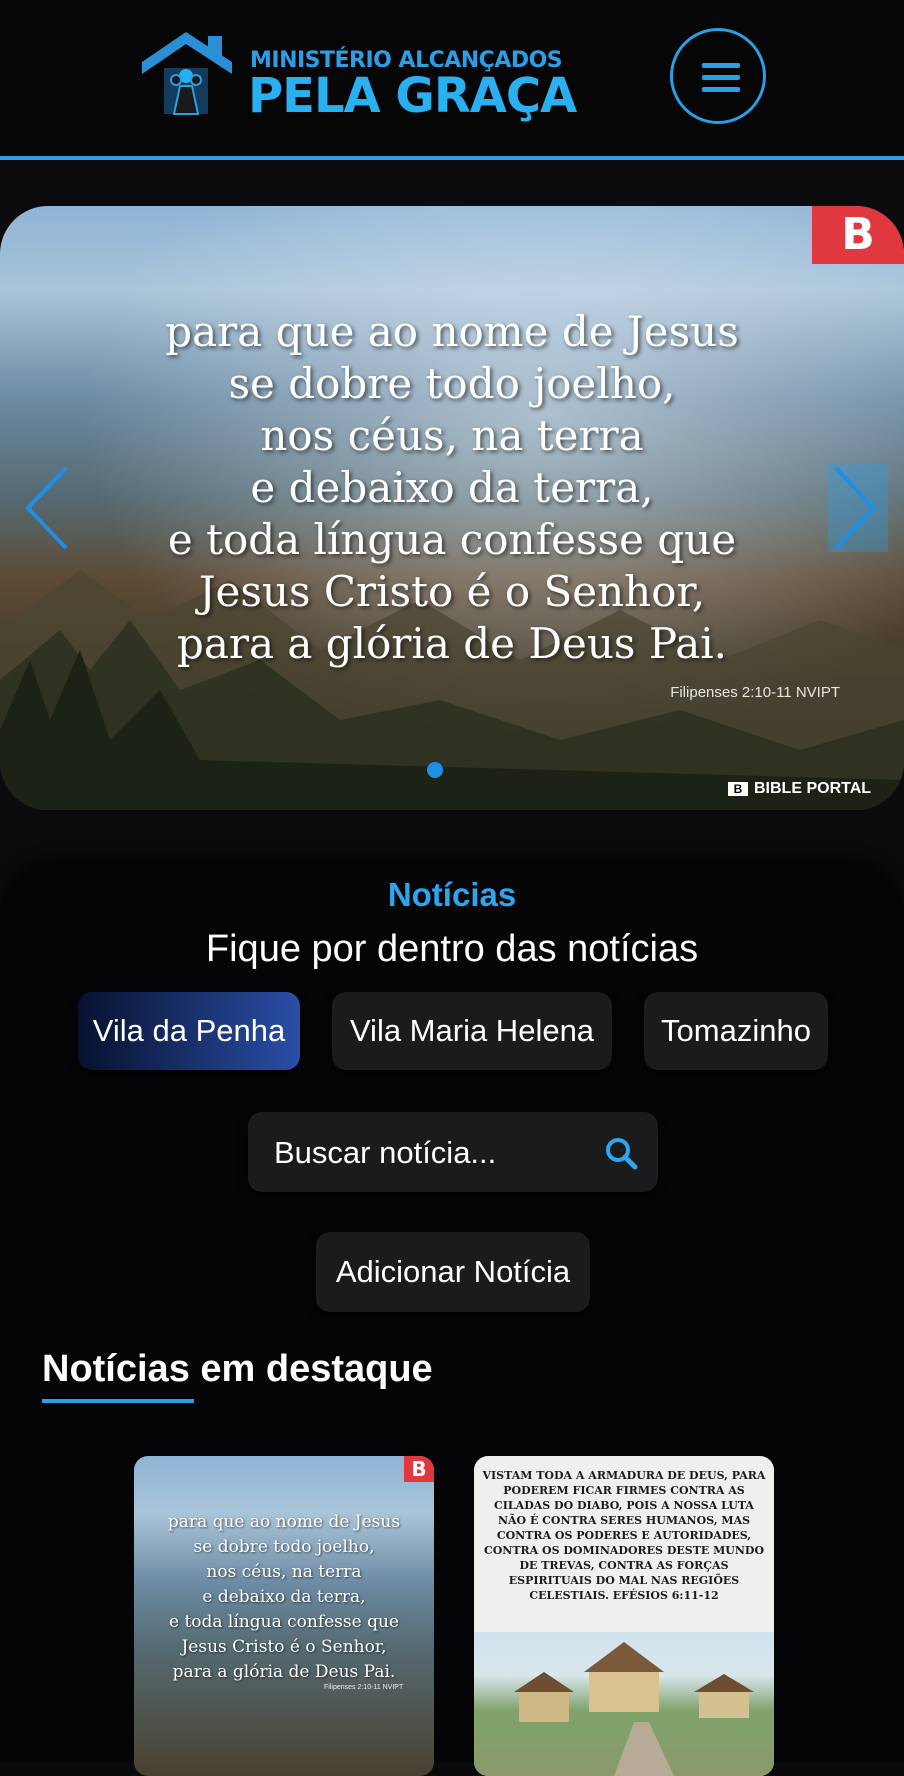  What do you see at coordinates (118, 1401) in the screenshot?
I see `featured-heading-underline` at bounding box center [118, 1401].